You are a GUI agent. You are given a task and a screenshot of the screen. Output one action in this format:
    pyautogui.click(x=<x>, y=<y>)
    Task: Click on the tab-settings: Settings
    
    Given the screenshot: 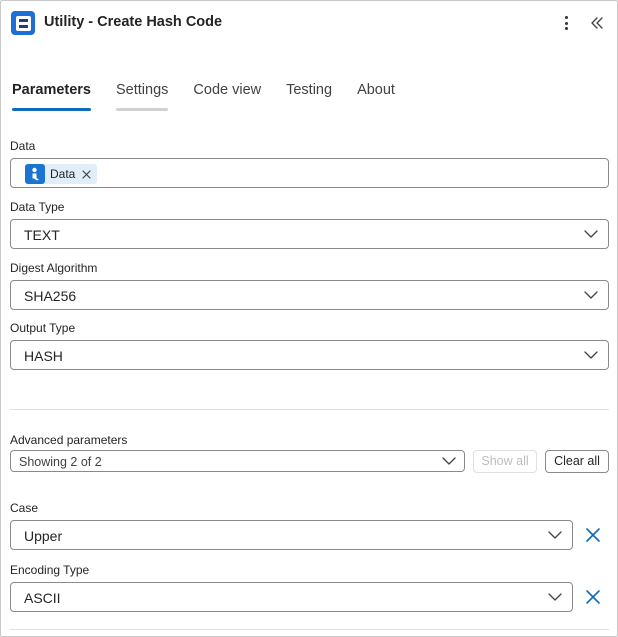 What is the action you would take?
    pyautogui.click(x=142, y=97)
    